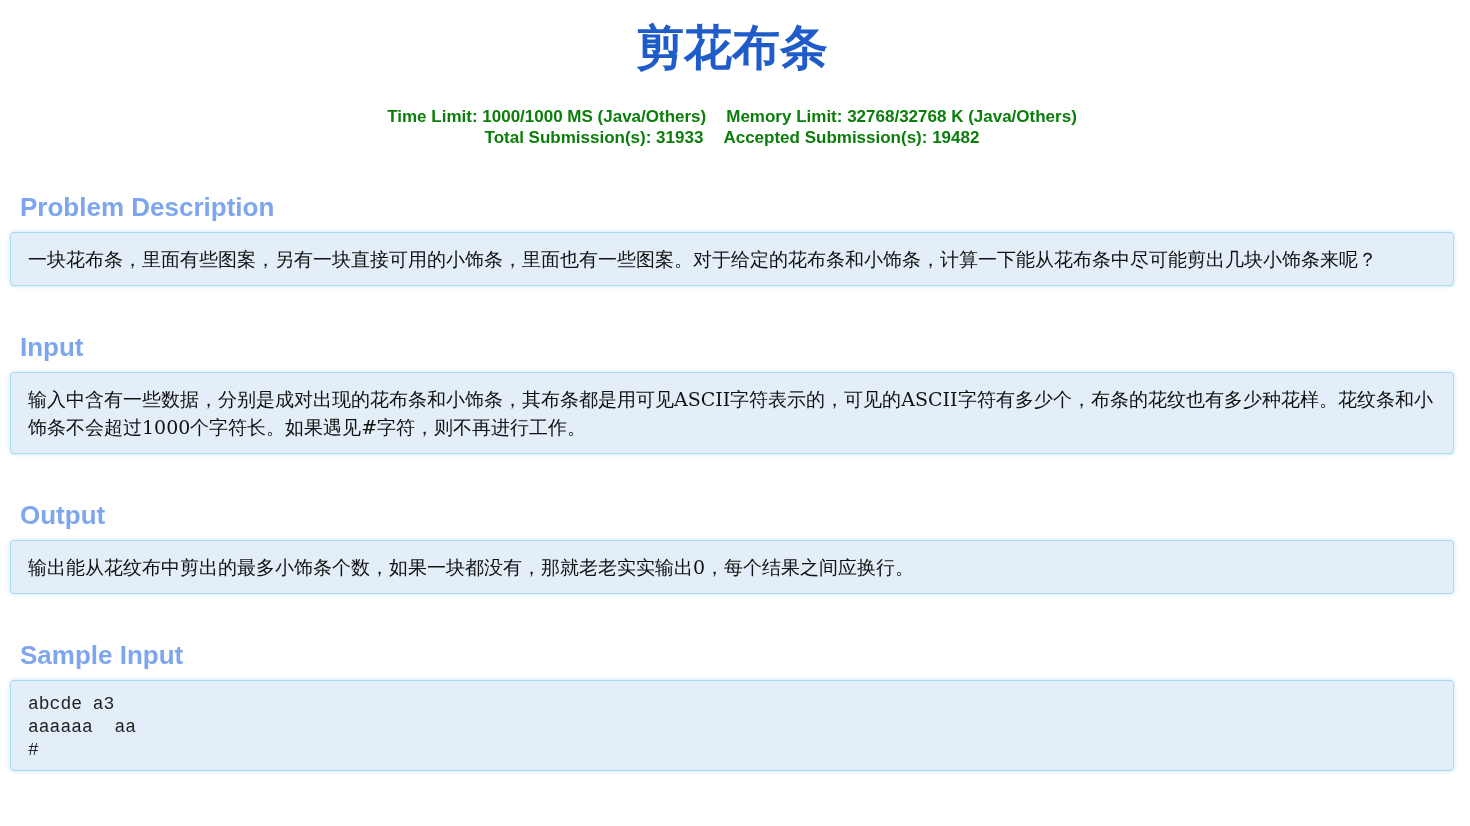  Describe the element at coordinates (732, 47) in the screenshot. I see `problem-title: 剪花布条` at that location.